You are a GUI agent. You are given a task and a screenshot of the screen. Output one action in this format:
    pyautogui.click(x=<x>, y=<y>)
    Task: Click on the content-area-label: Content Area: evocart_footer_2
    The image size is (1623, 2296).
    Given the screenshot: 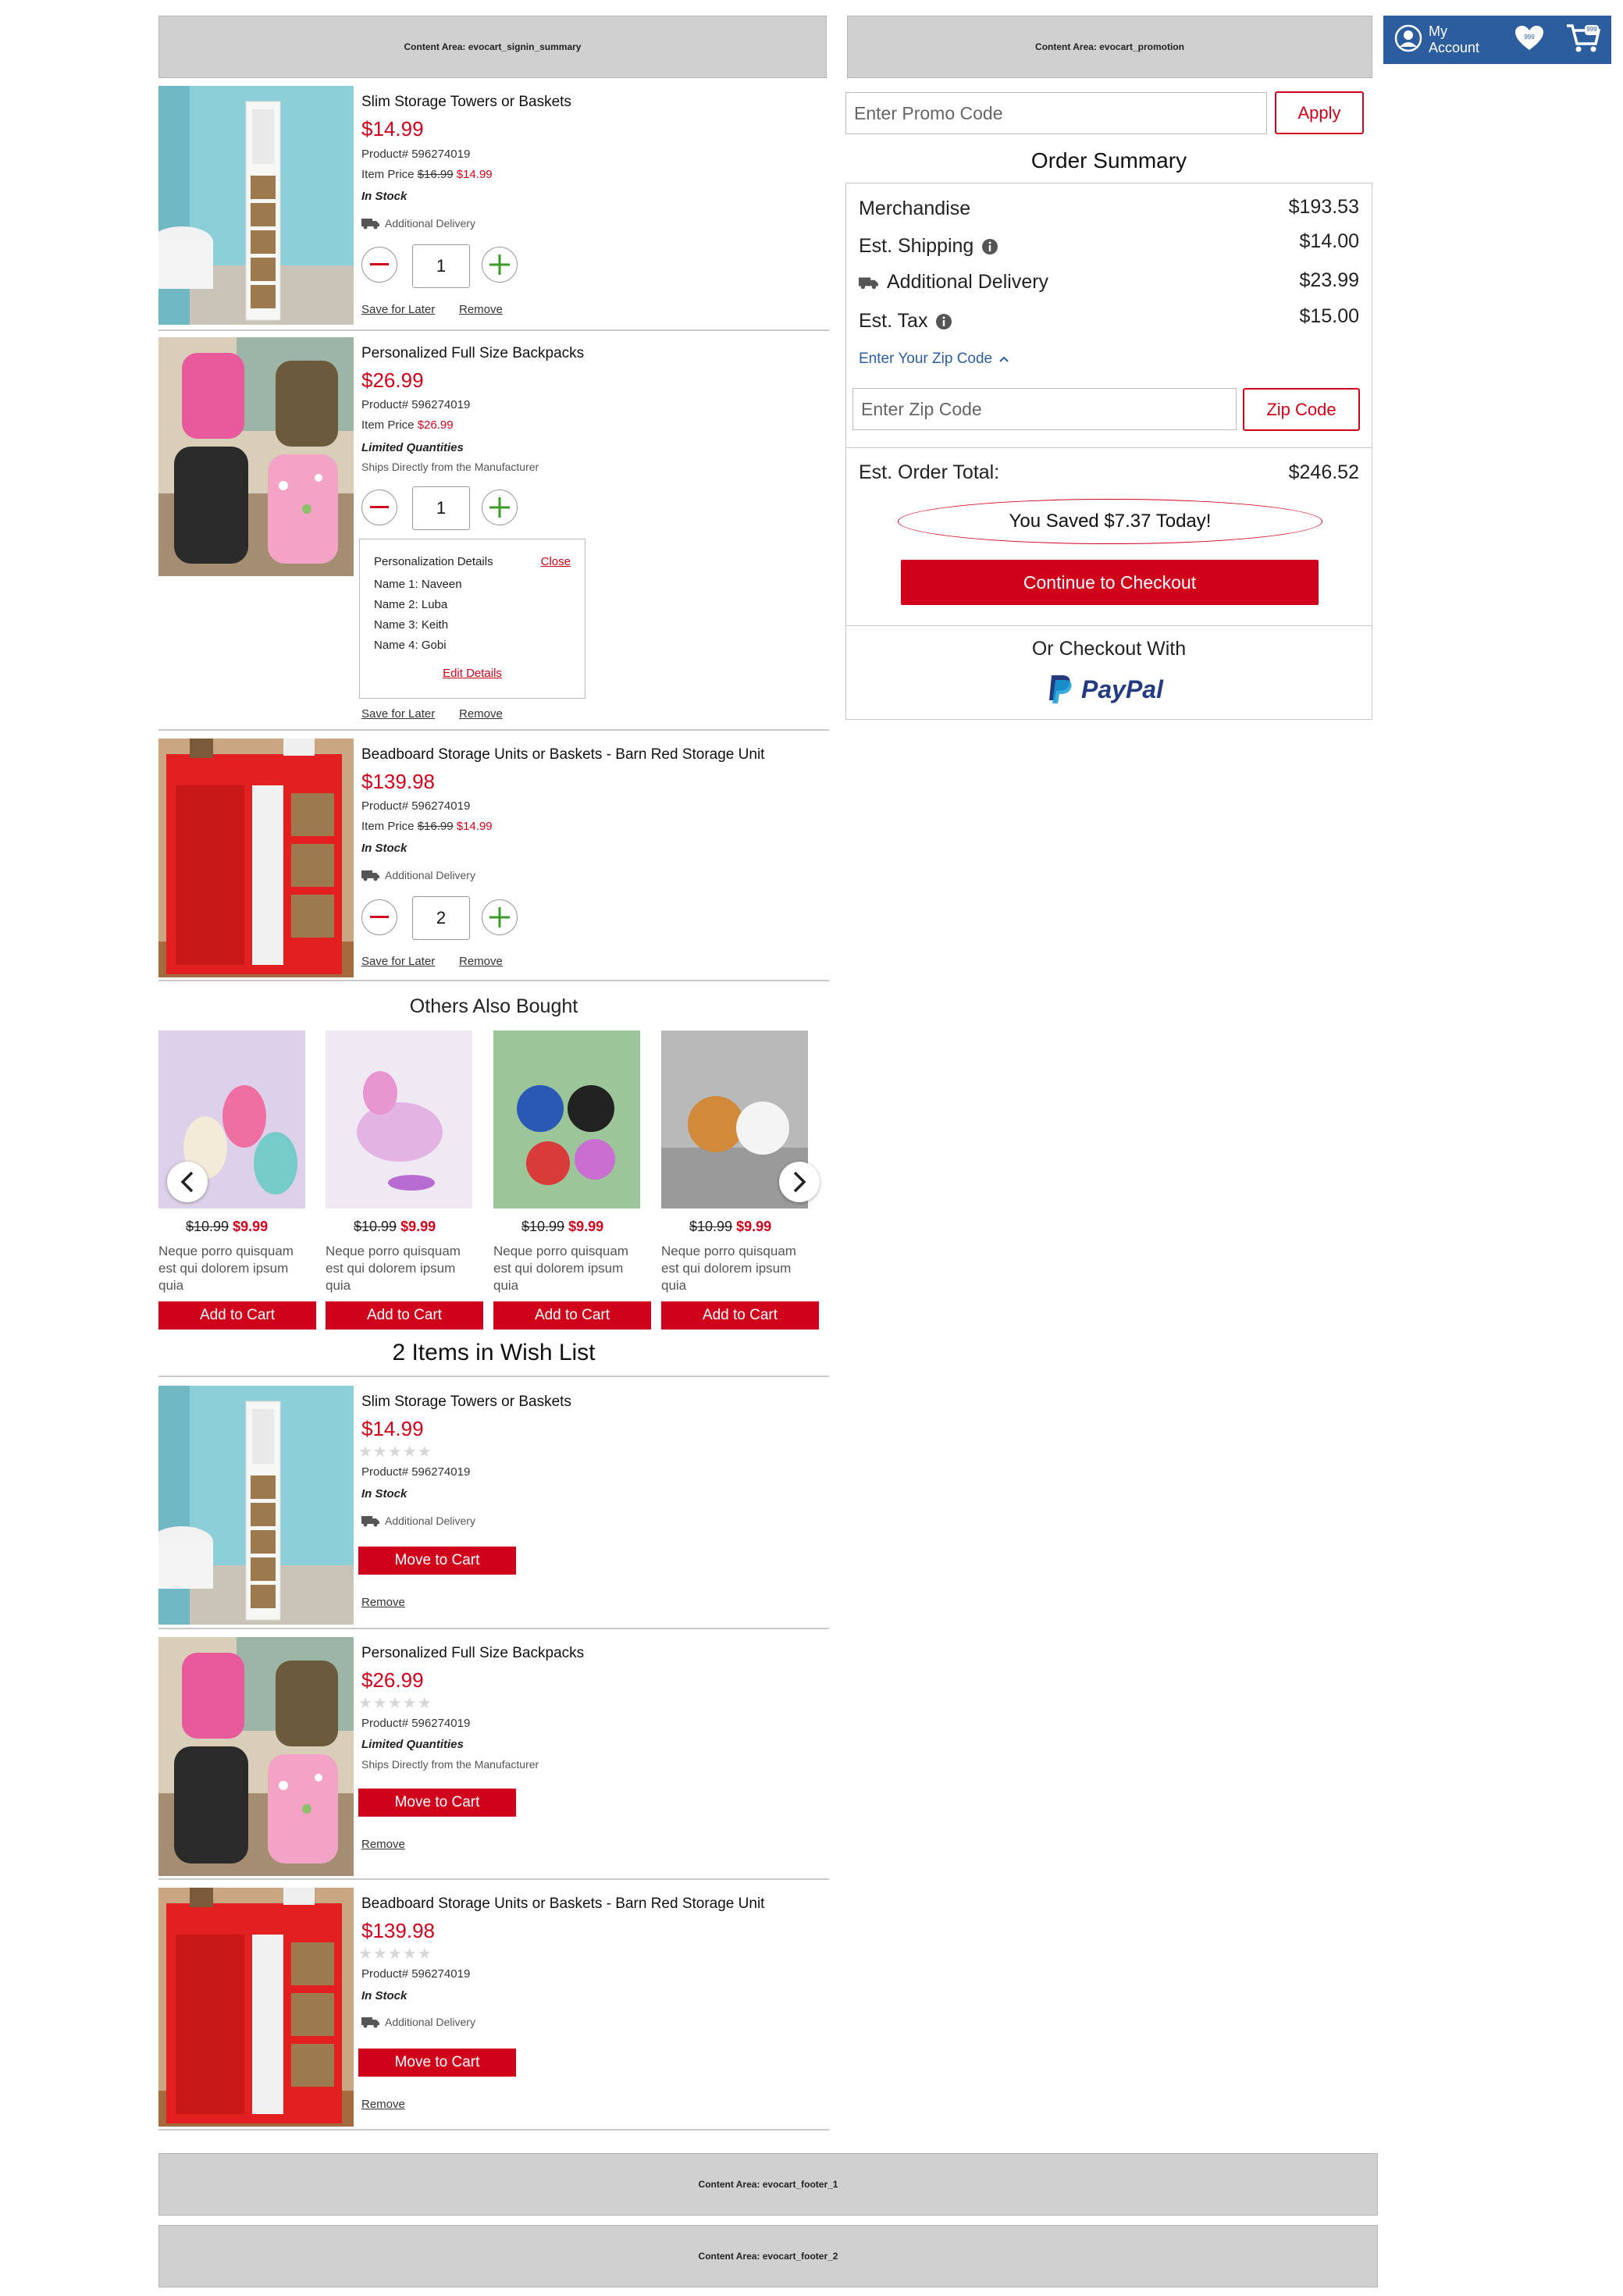 What is the action you would take?
    pyautogui.click(x=768, y=2256)
    